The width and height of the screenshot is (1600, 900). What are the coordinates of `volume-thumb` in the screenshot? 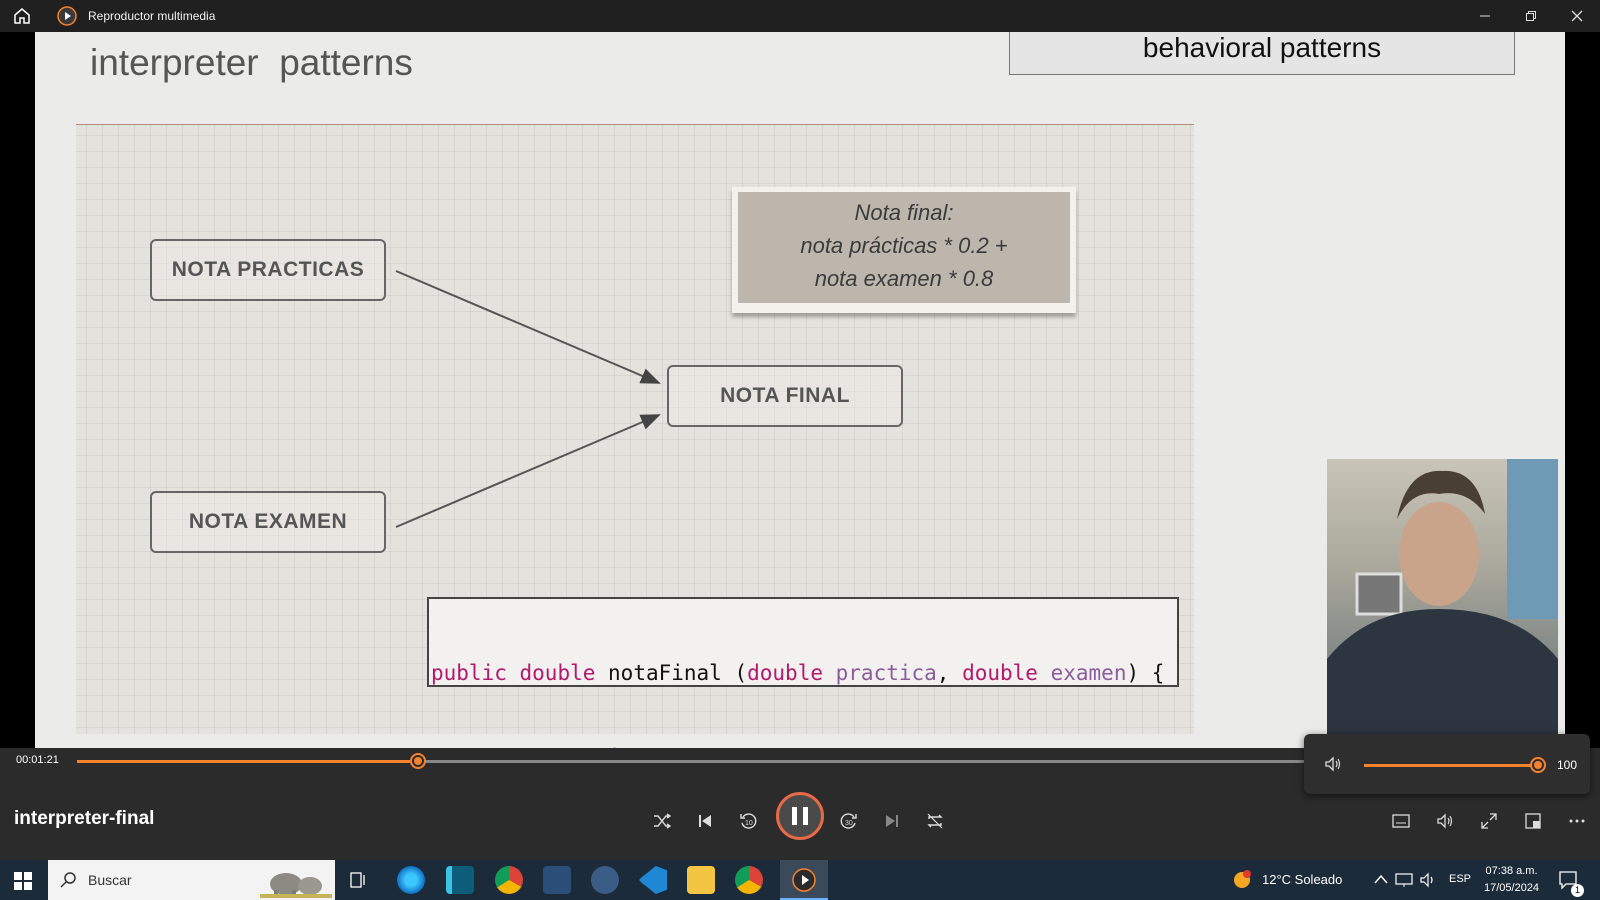 It's located at (1538, 765).